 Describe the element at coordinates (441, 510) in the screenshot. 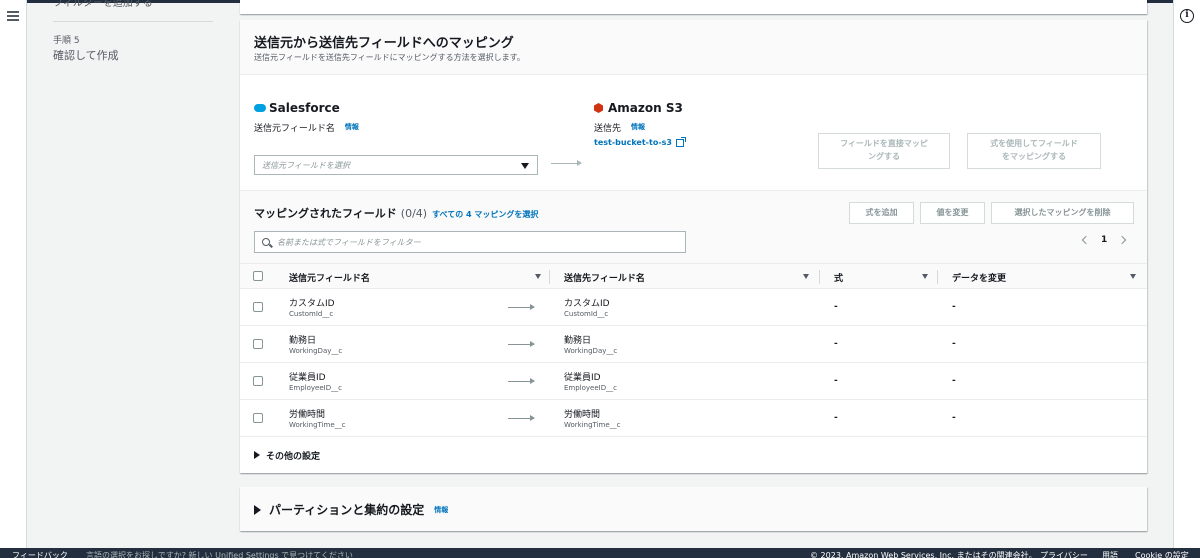

I see `partition-info-link: 情報` at that location.